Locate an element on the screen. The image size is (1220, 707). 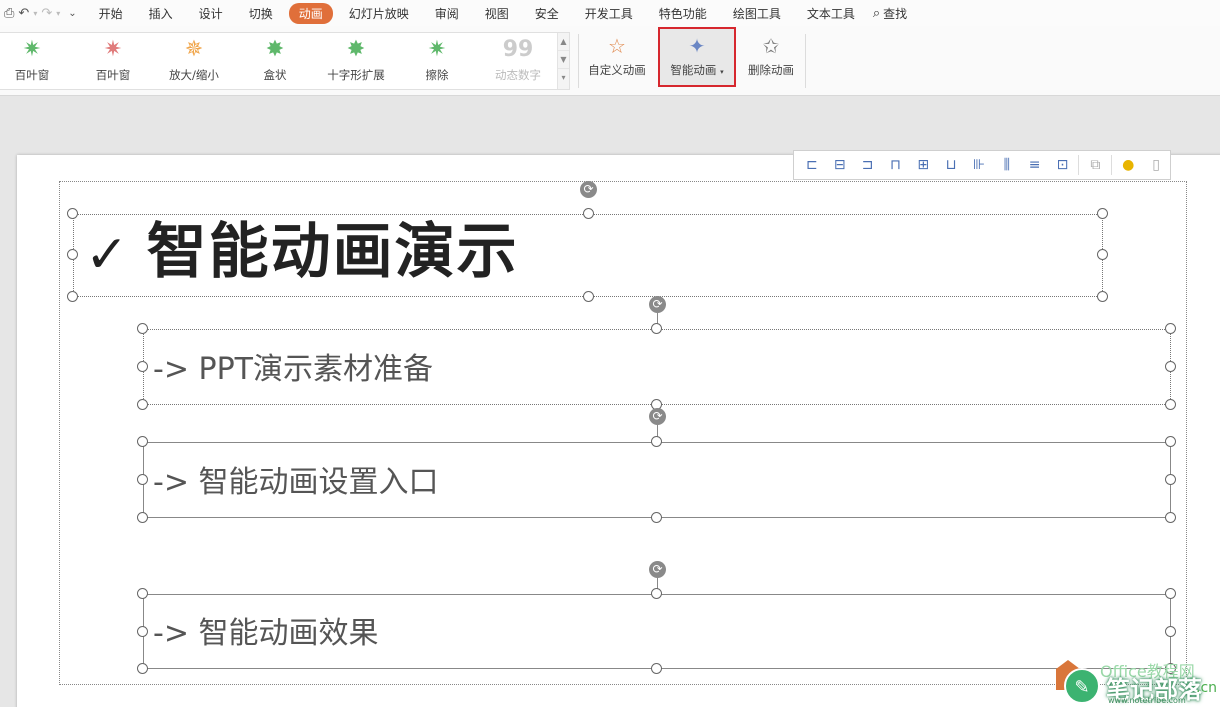
tab-special-features: 特色功能 is located at coordinates (683, 13).